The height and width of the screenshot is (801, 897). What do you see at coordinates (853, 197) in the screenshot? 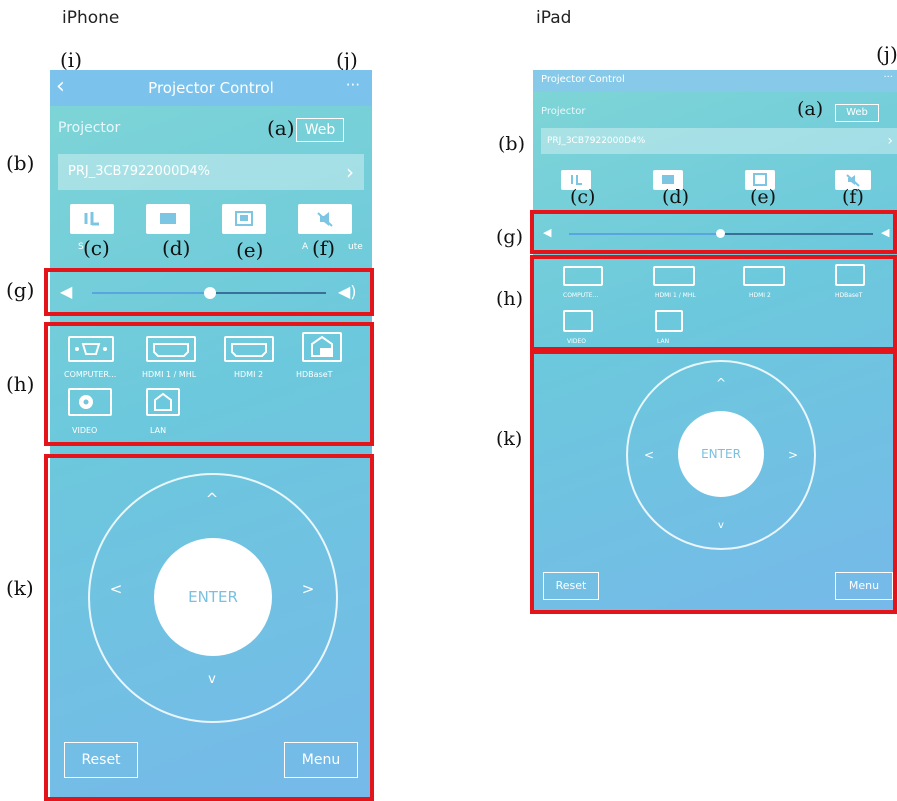
I see `ipad-callout-f: (f)` at bounding box center [853, 197].